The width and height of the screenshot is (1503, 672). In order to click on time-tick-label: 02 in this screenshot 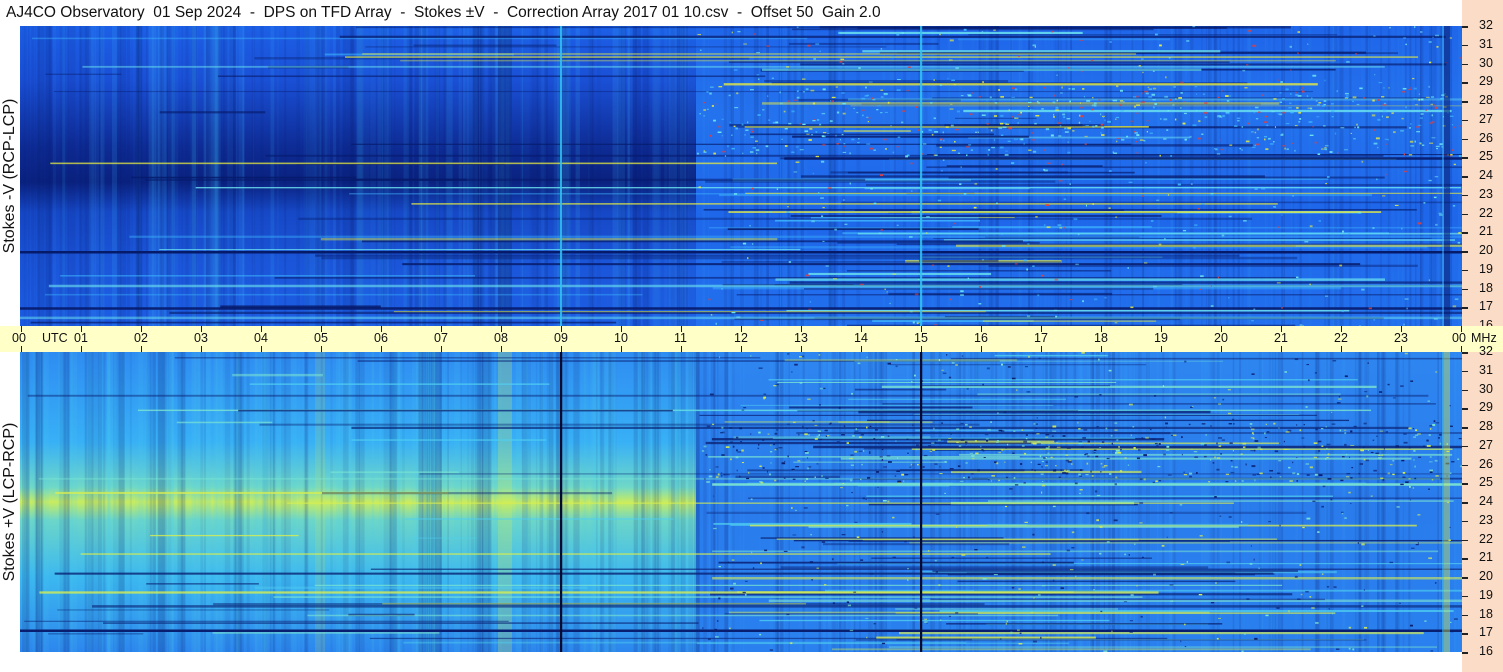, I will do `click(141, 338)`.